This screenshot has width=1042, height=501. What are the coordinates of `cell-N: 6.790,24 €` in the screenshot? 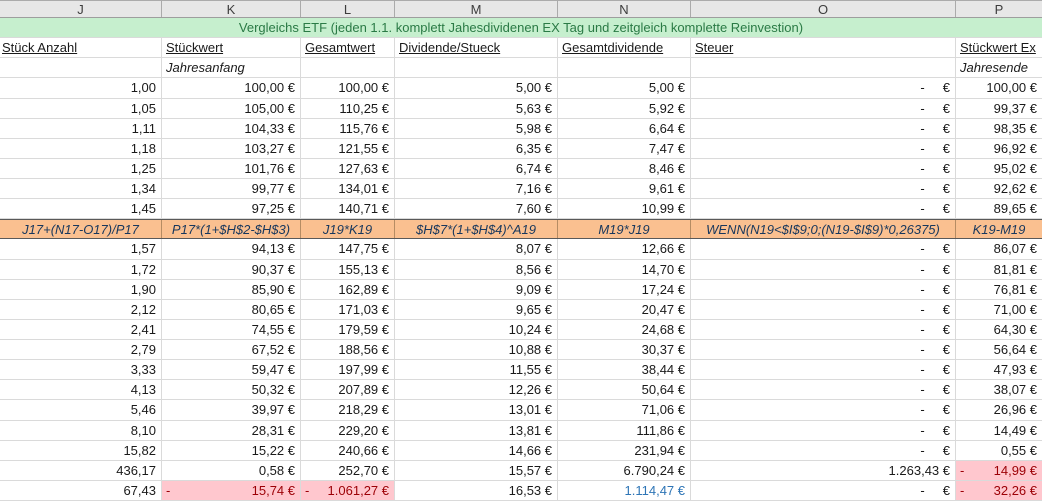 It's located at (624, 470).